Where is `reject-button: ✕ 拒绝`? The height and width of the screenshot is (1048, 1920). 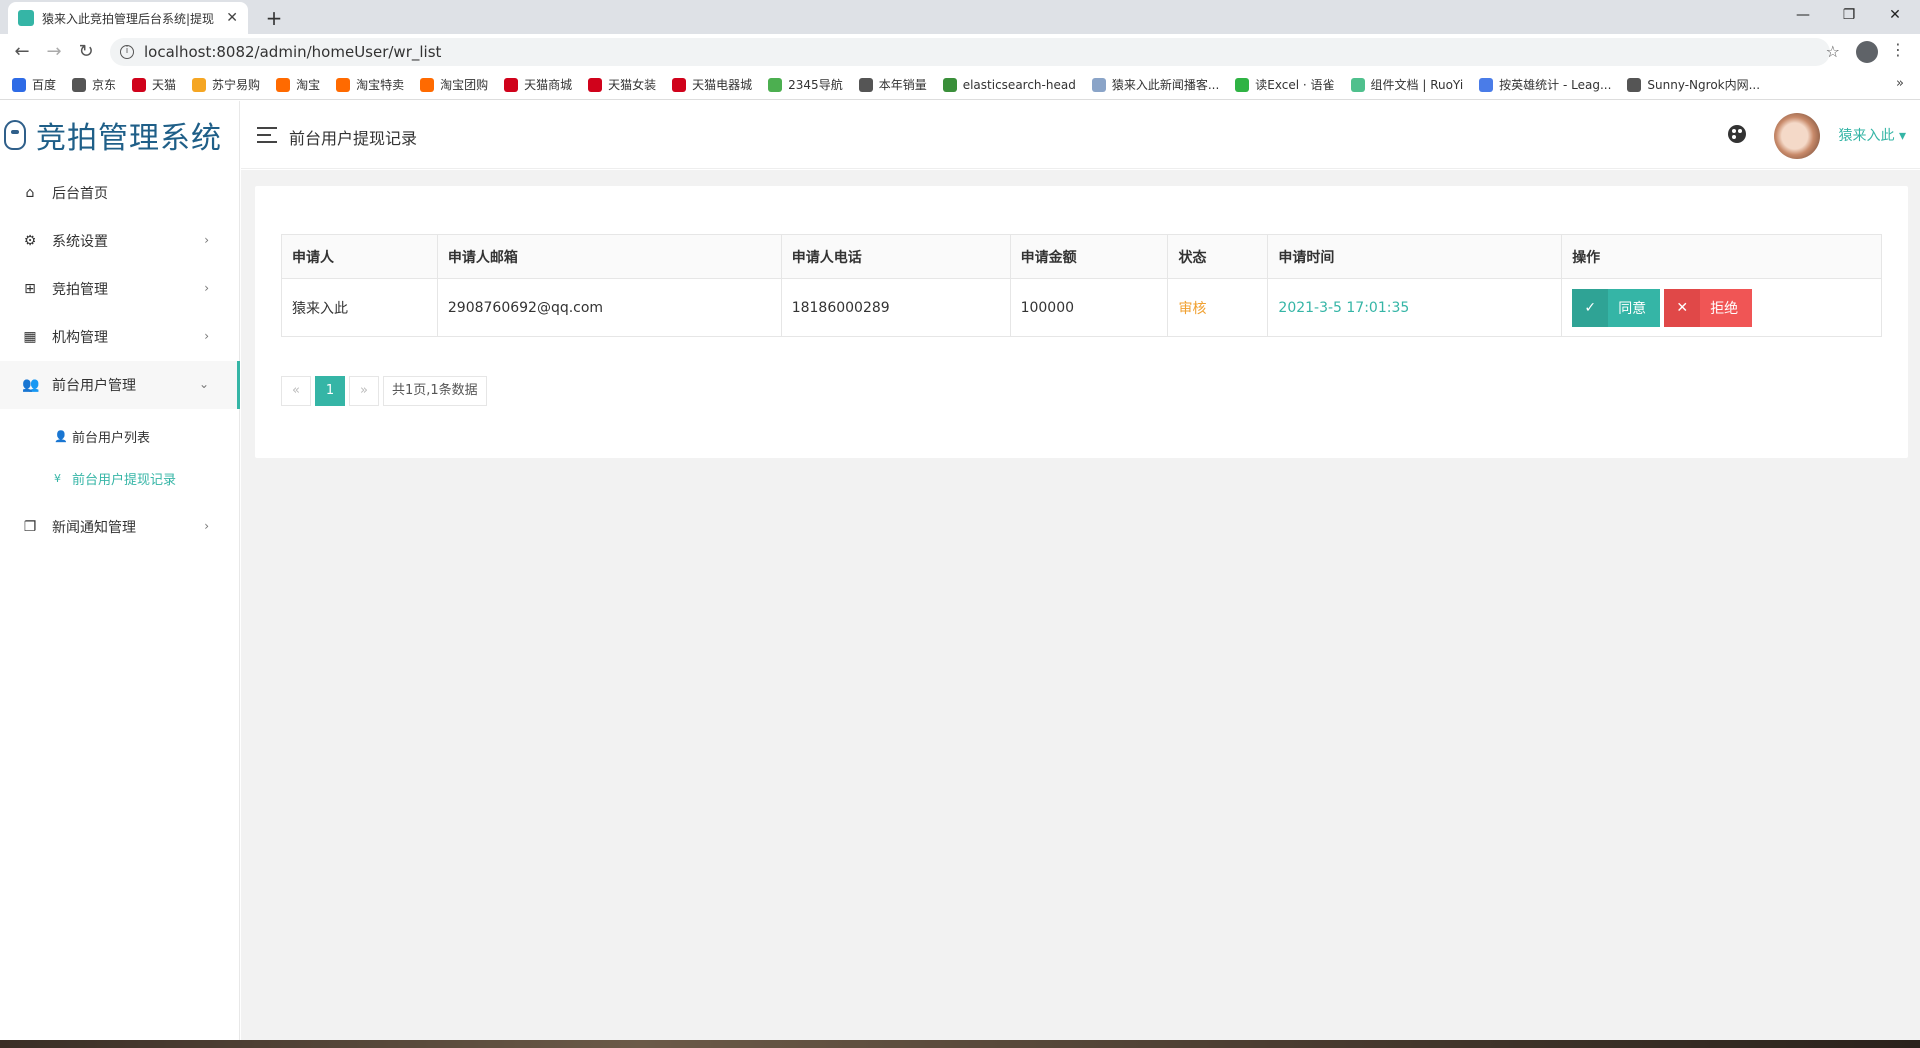 reject-button: ✕ 拒绝 is located at coordinates (1708, 307).